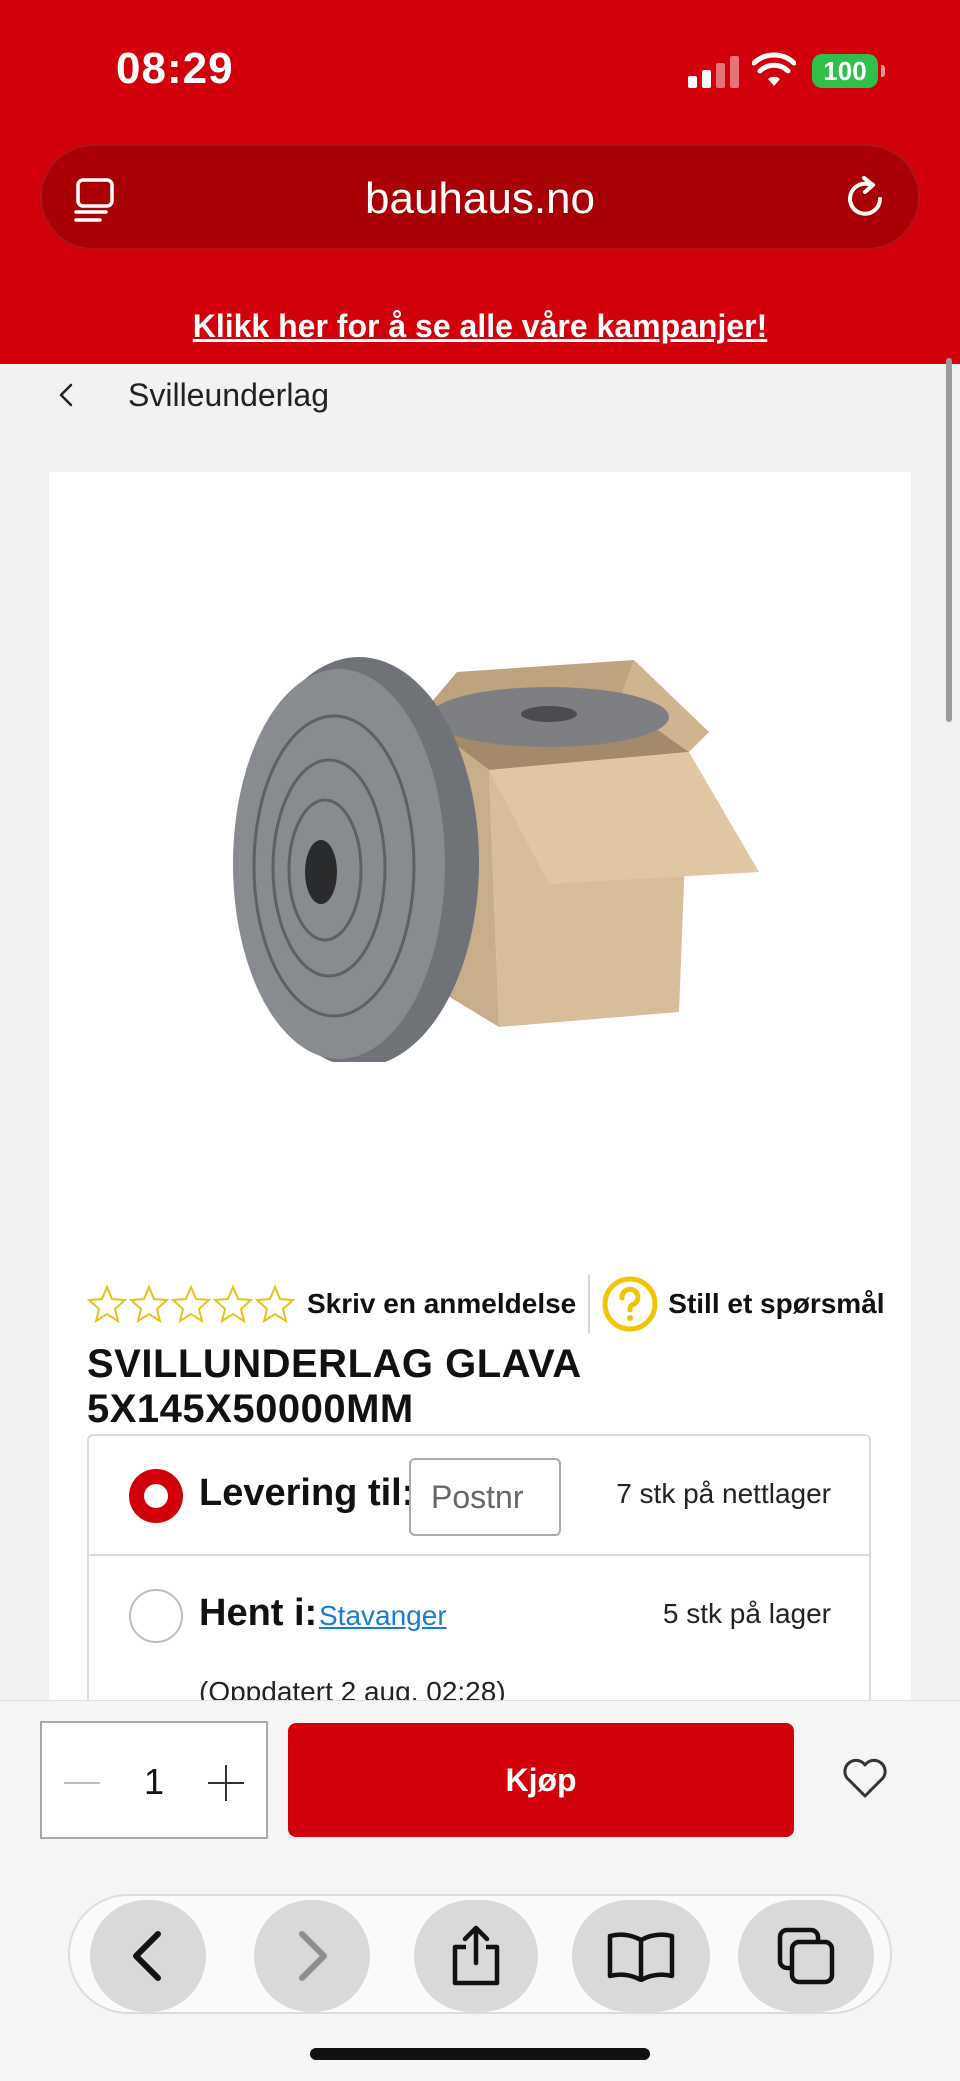  I want to click on back-icon, so click(147, 1956).